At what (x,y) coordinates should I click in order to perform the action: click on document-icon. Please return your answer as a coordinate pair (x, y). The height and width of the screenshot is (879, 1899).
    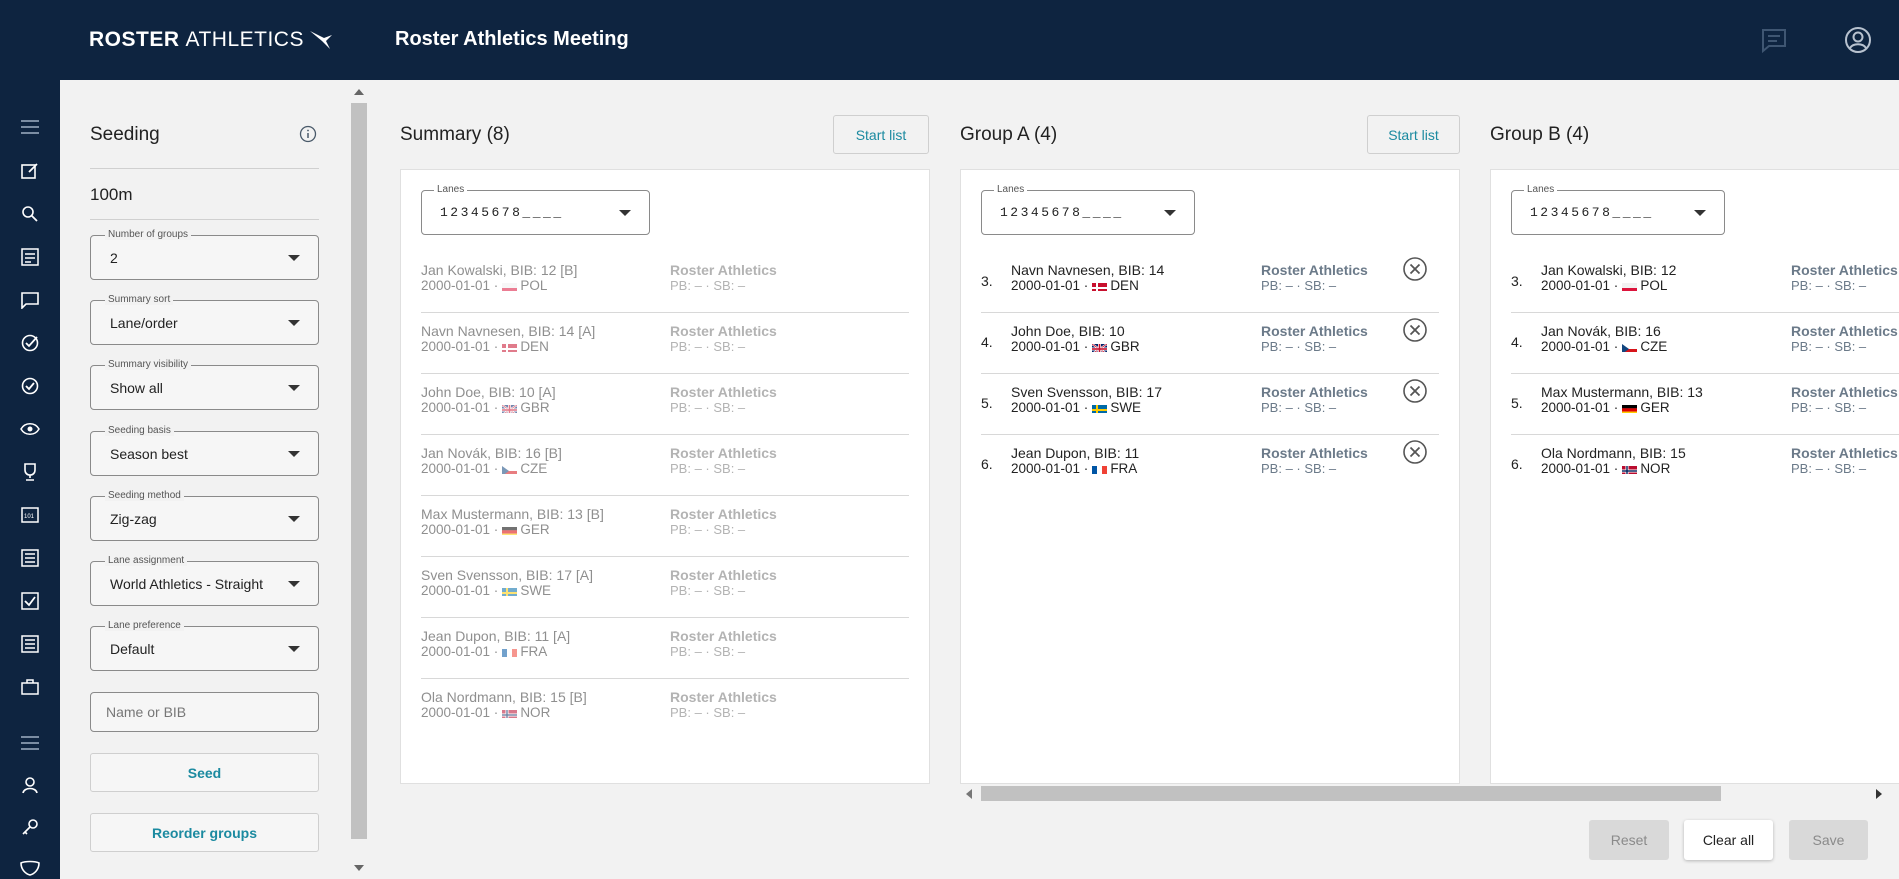
    Looking at the image, I should click on (30, 558).